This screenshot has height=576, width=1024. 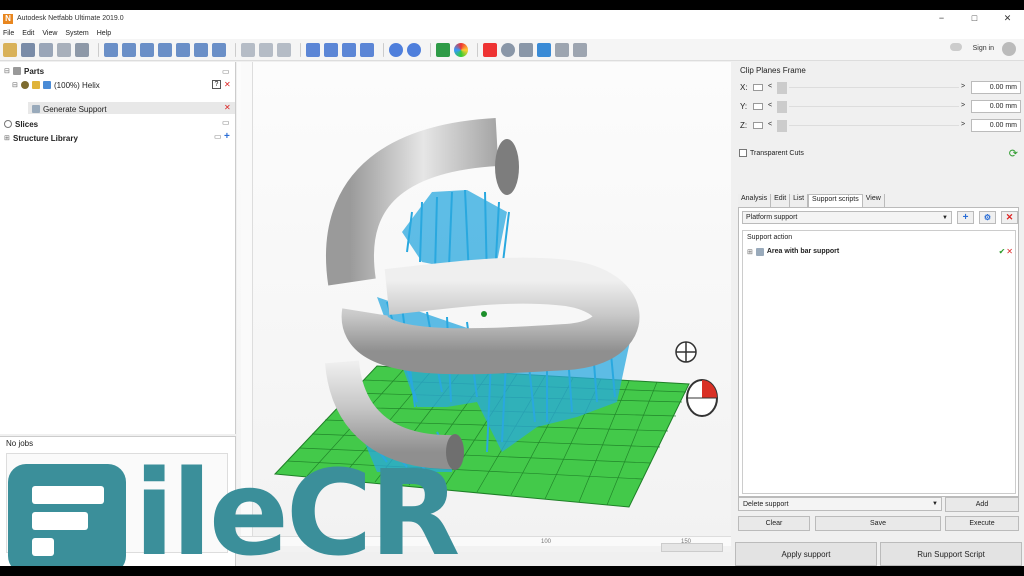 What do you see at coordinates (544, 49) in the screenshot?
I see `share-icon` at bounding box center [544, 49].